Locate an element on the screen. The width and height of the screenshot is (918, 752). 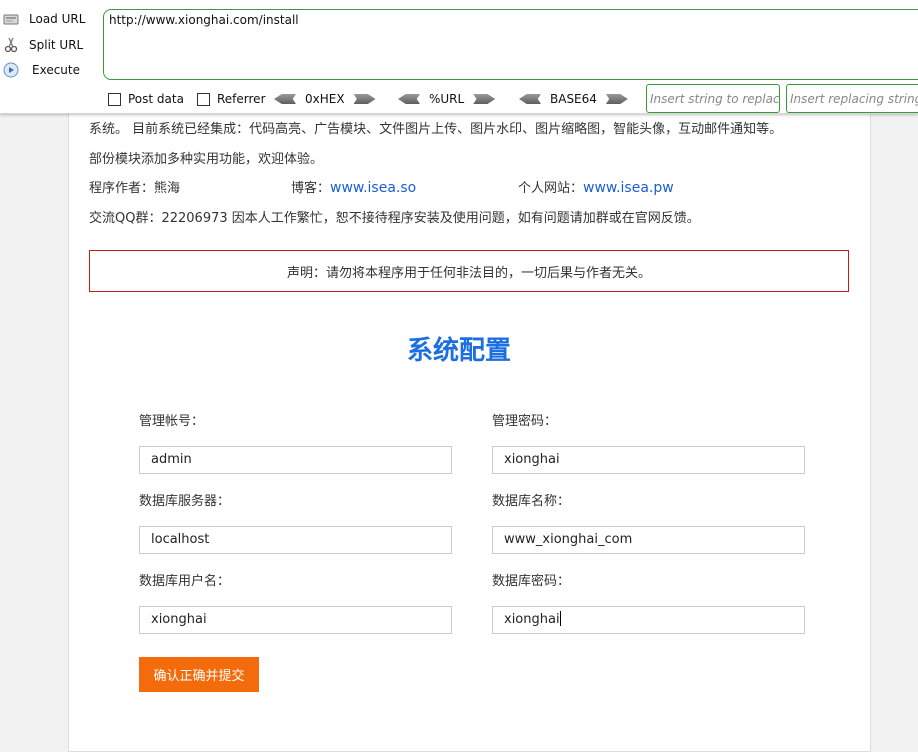
referrer-checkbox: Referrer is located at coordinates (231, 99).